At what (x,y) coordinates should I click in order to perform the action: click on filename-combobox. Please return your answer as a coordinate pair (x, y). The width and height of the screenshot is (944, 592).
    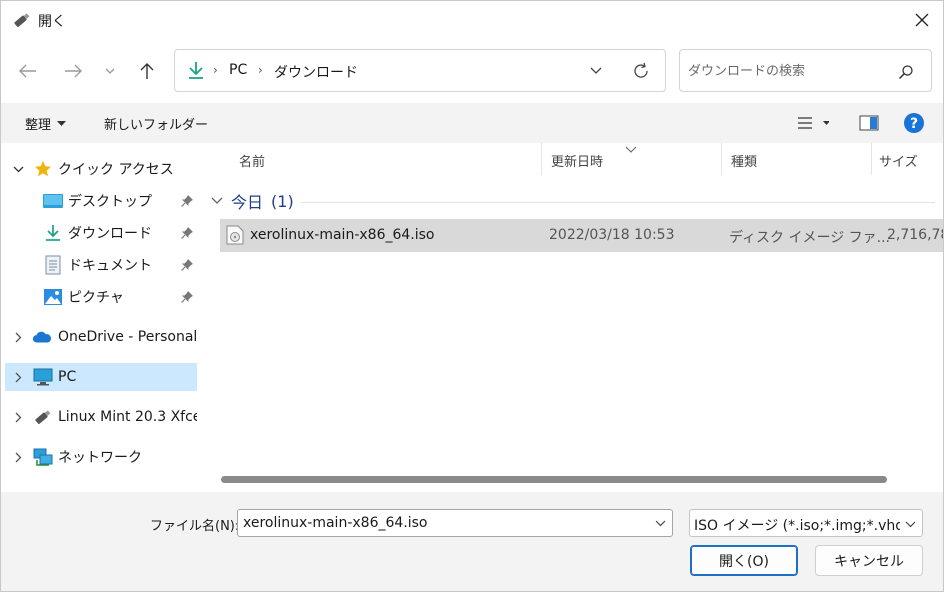
    Looking at the image, I should click on (455, 523).